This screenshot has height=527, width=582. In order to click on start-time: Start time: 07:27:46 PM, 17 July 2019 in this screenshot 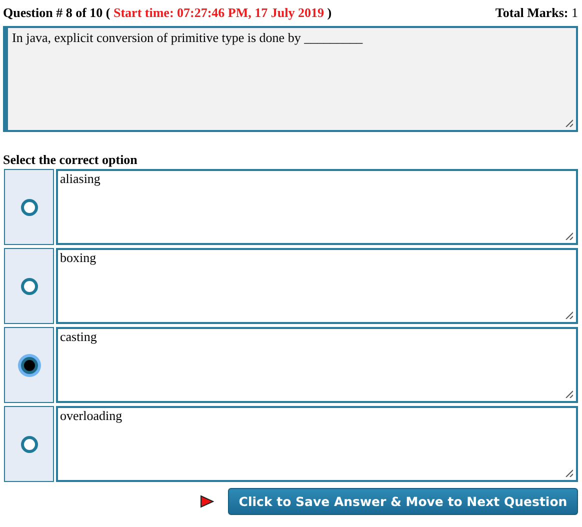, I will do `click(219, 12)`.